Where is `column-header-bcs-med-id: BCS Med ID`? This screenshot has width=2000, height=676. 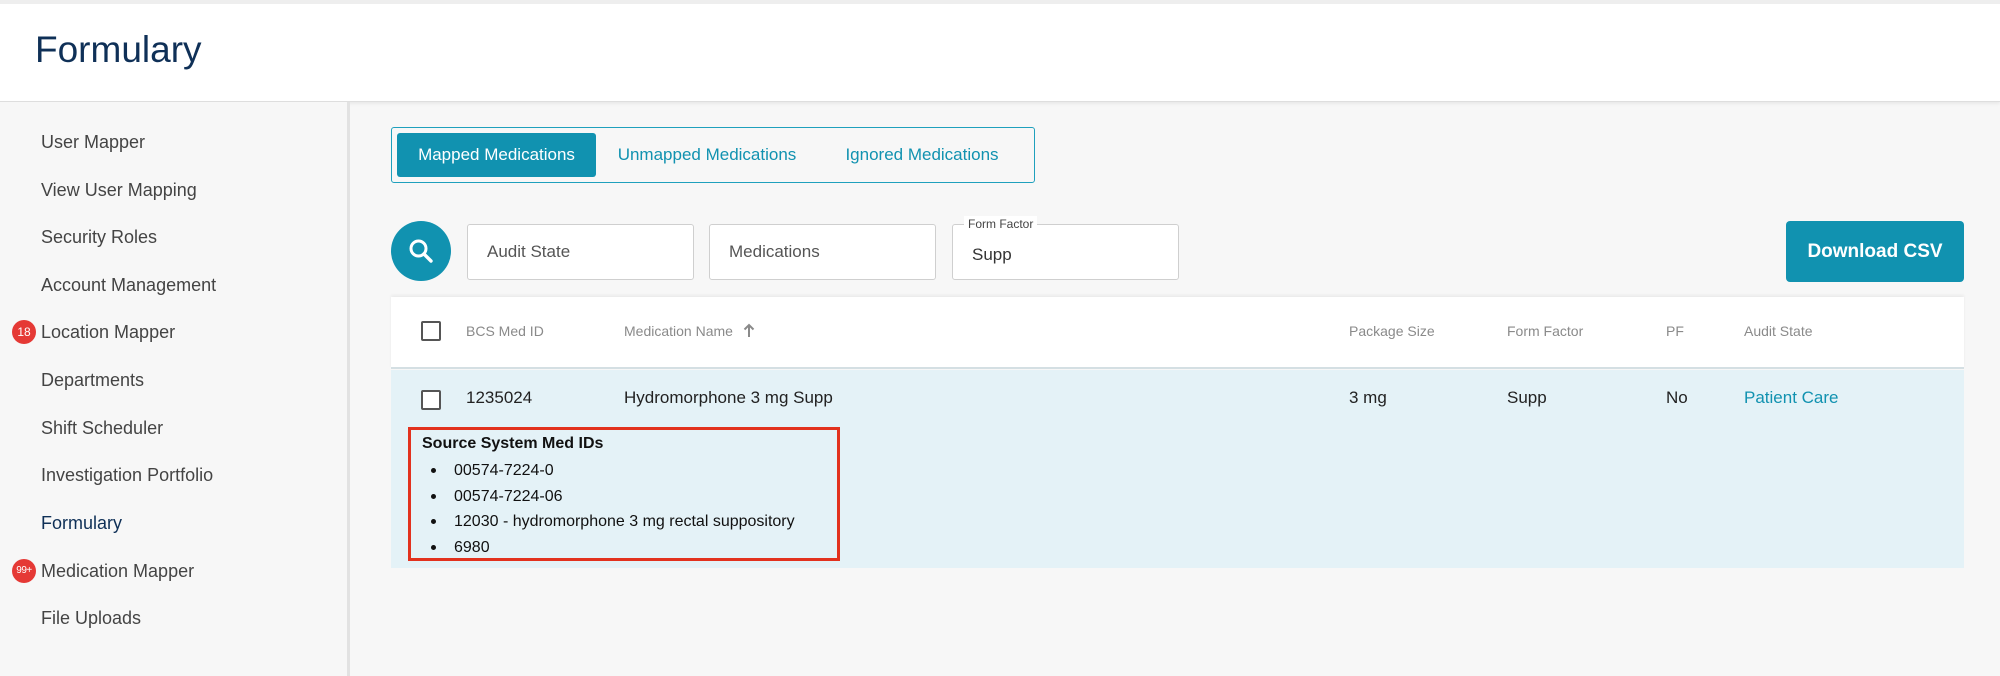
column-header-bcs-med-id: BCS Med ID is located at coordinates (505, 331).